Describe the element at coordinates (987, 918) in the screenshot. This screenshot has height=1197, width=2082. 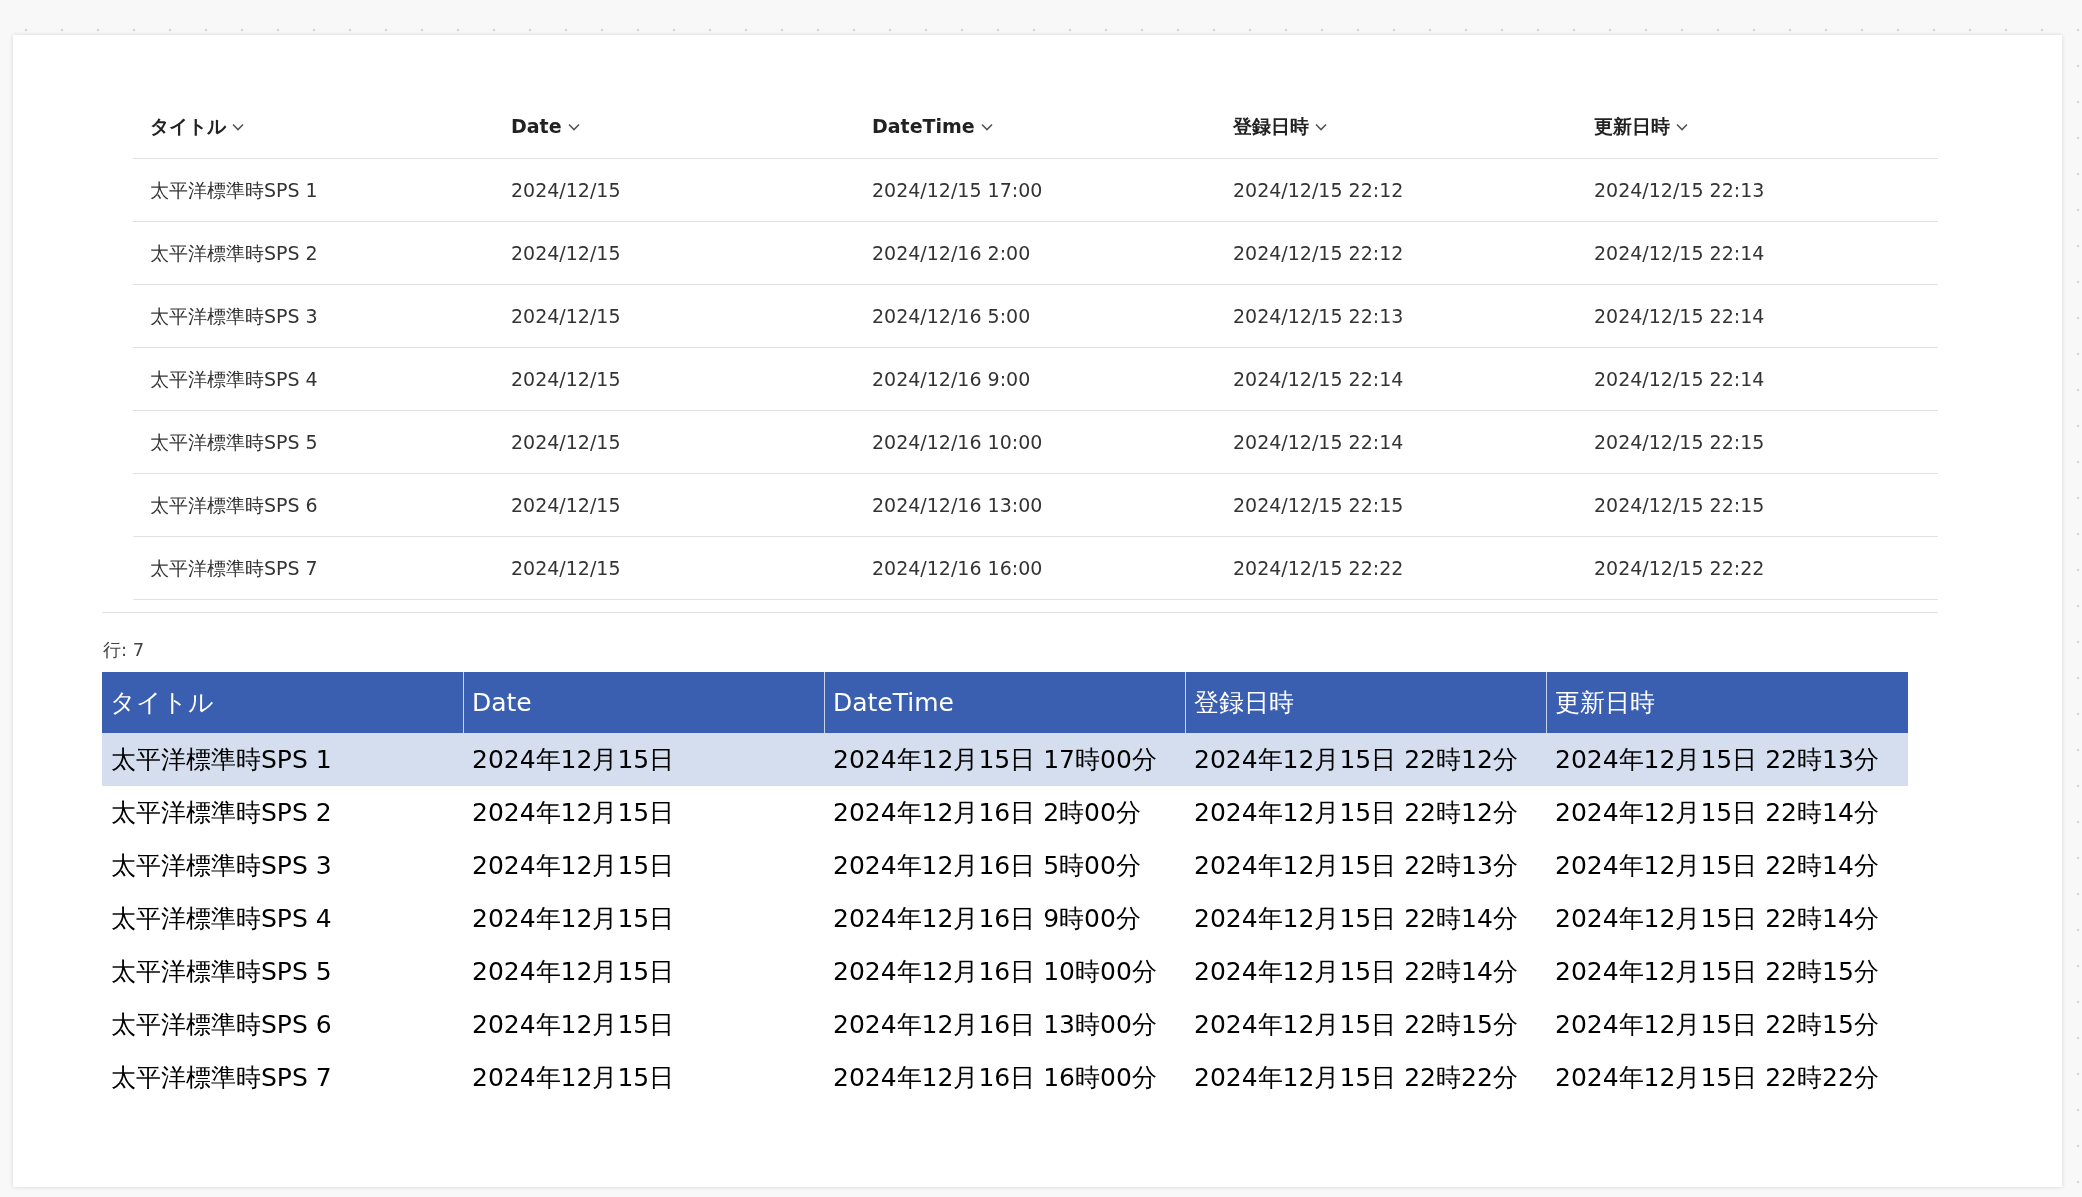
I see `table-cell-text: 2024年12月16日 9時00分` at that location.